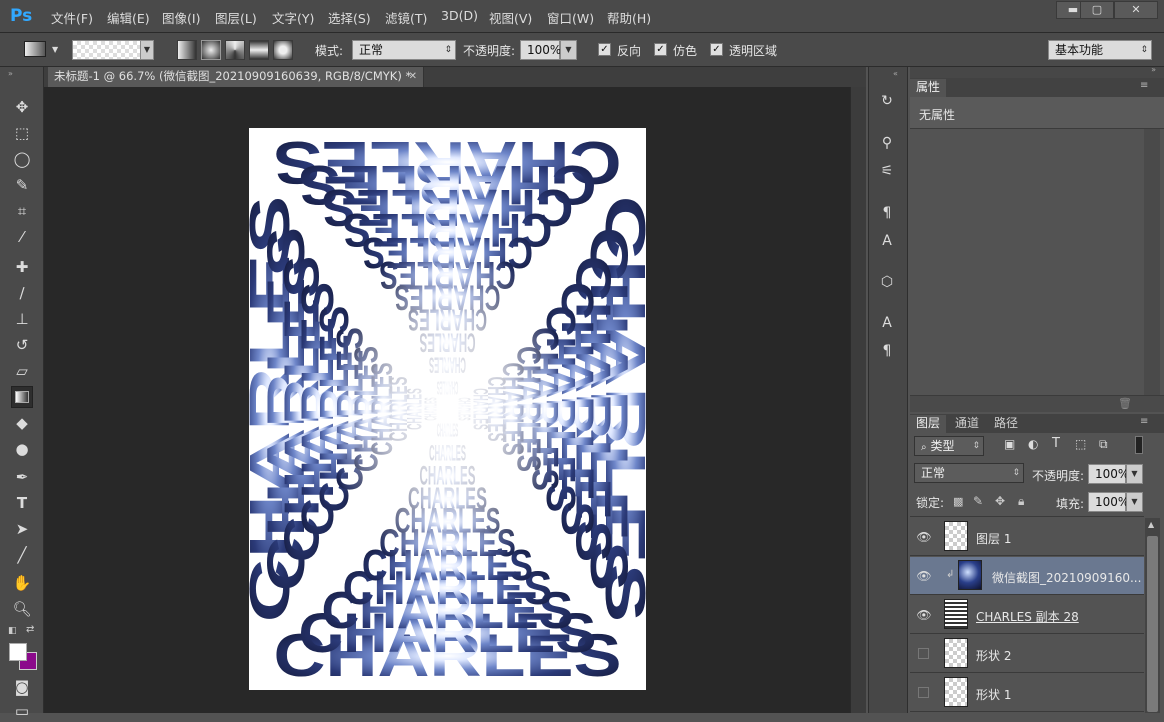  Describe the element at coordinates (22, 609) in the screenshot. I see `zoom-tool-icon: 🔍︎` at that location.